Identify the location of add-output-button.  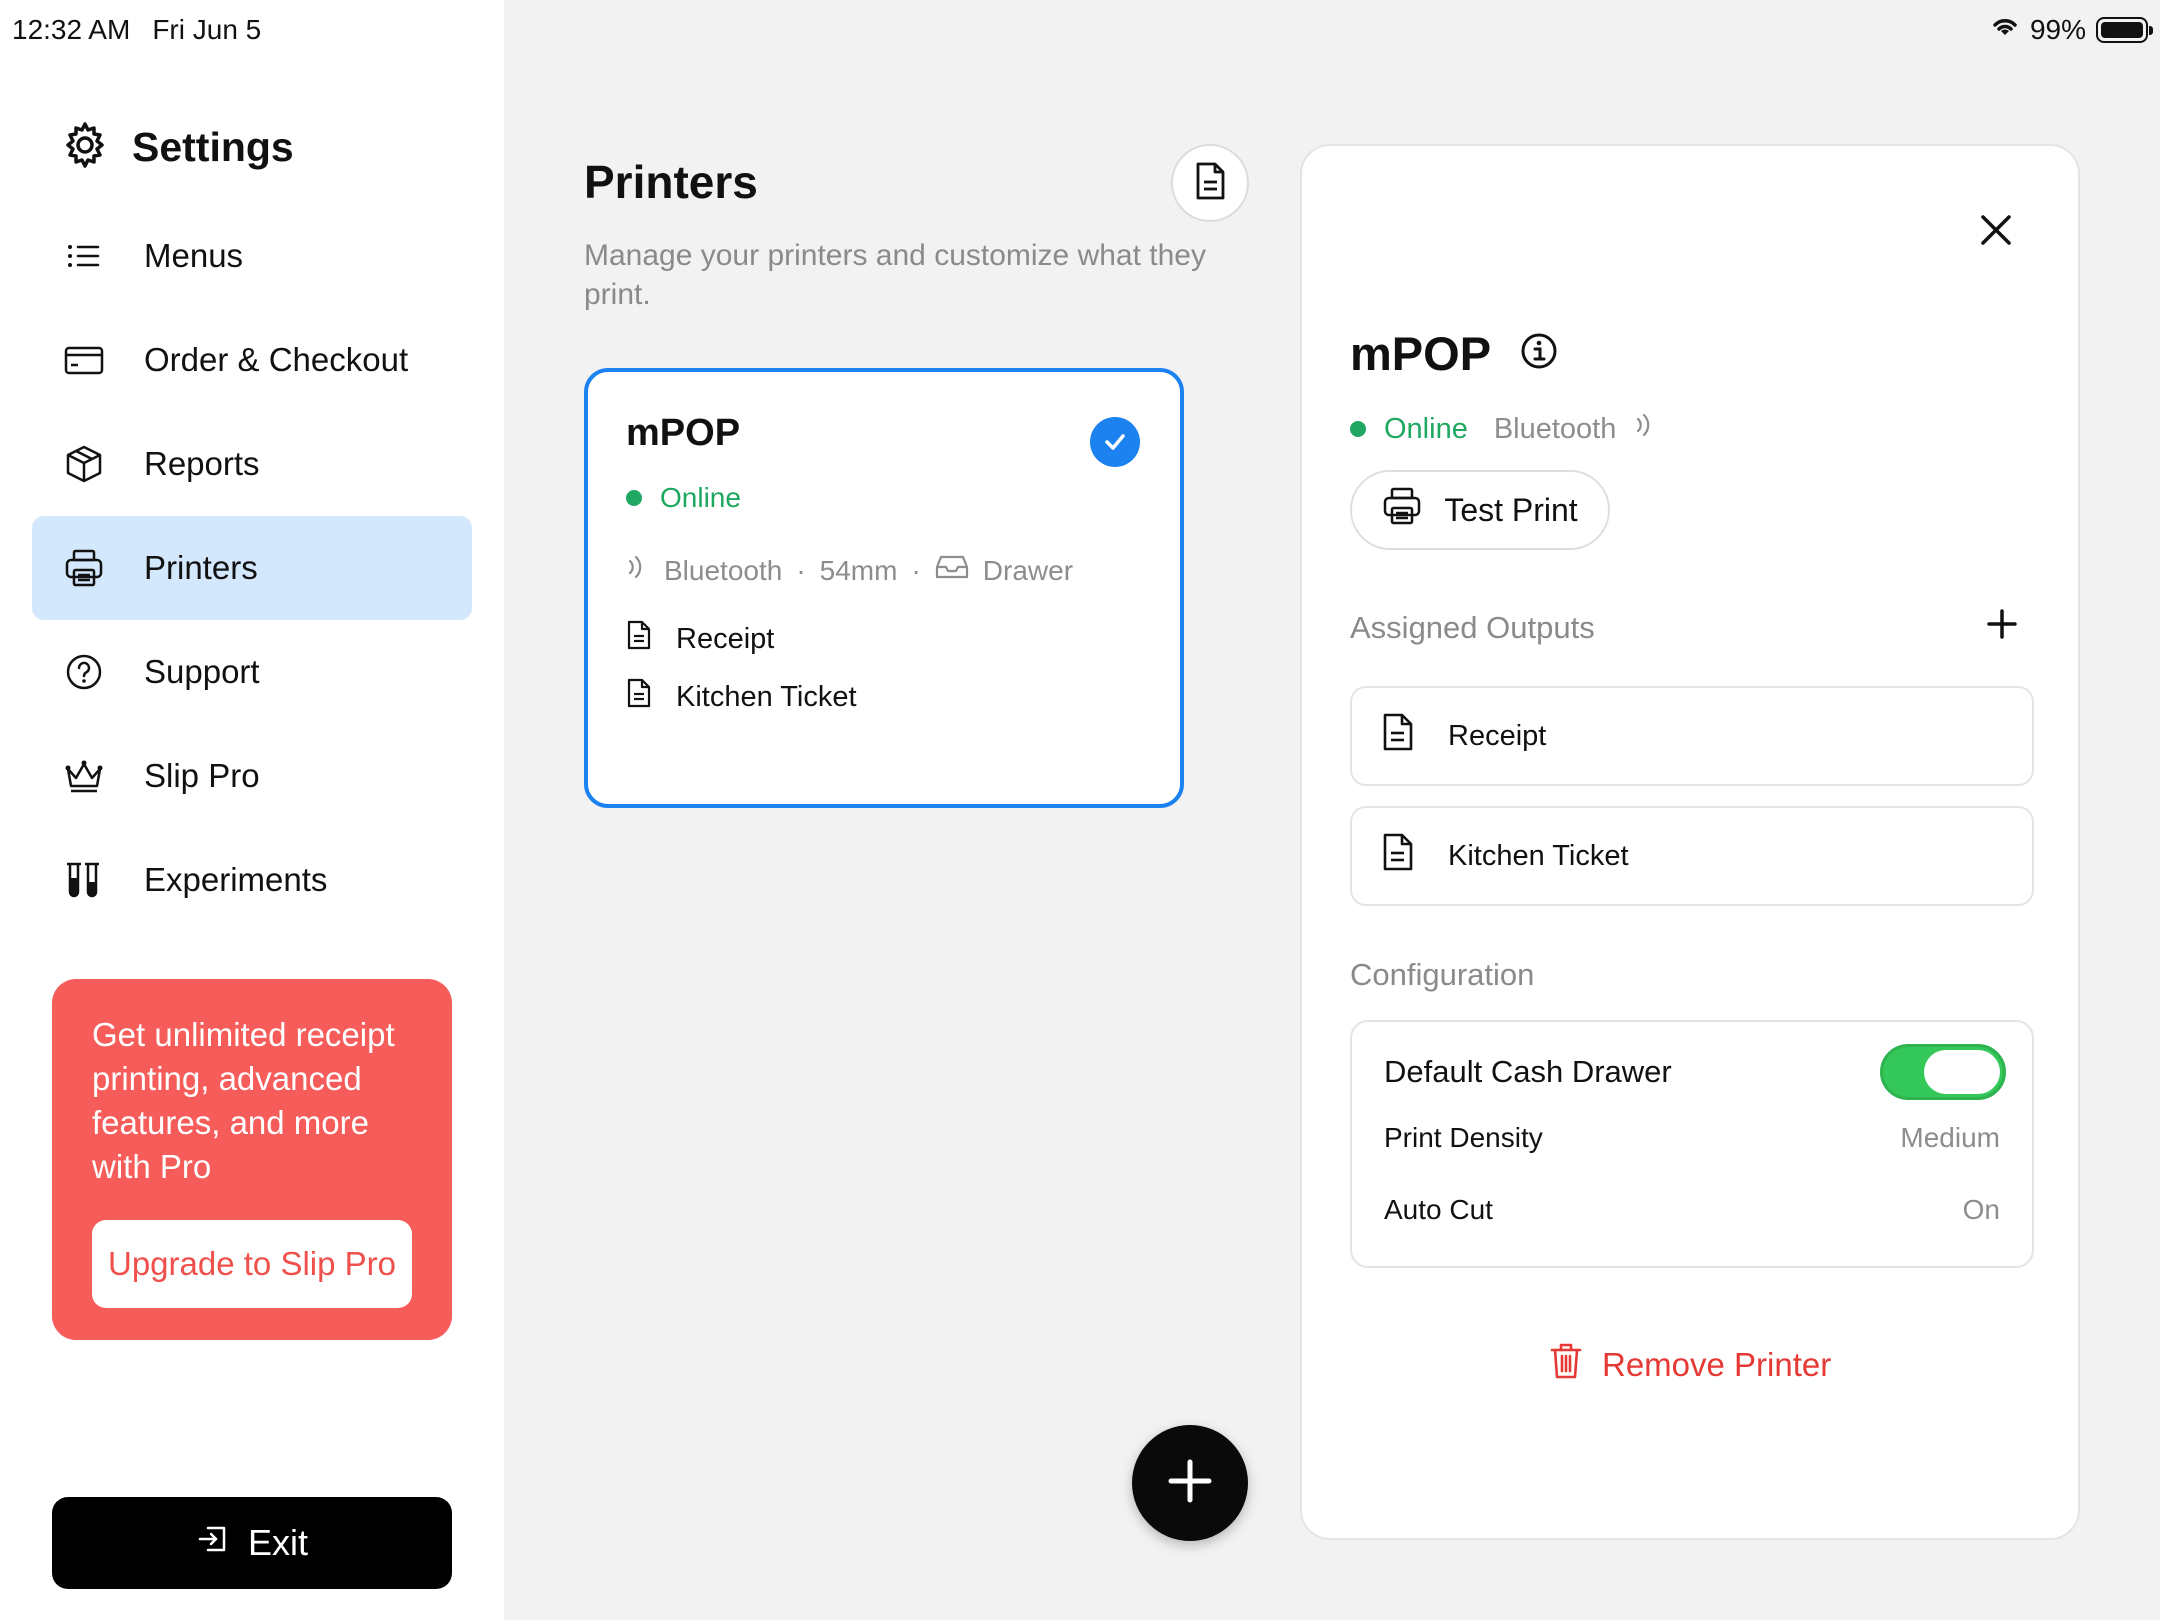
(2002, 626).